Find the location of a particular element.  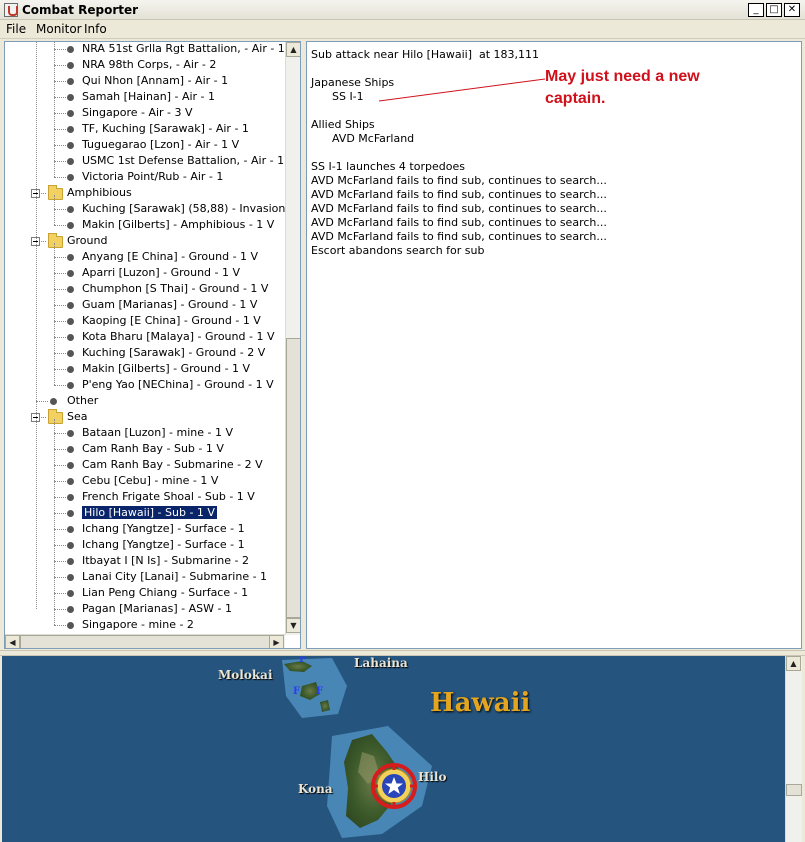

menu-monitor: Monitor is located at coordinates (59, 29).